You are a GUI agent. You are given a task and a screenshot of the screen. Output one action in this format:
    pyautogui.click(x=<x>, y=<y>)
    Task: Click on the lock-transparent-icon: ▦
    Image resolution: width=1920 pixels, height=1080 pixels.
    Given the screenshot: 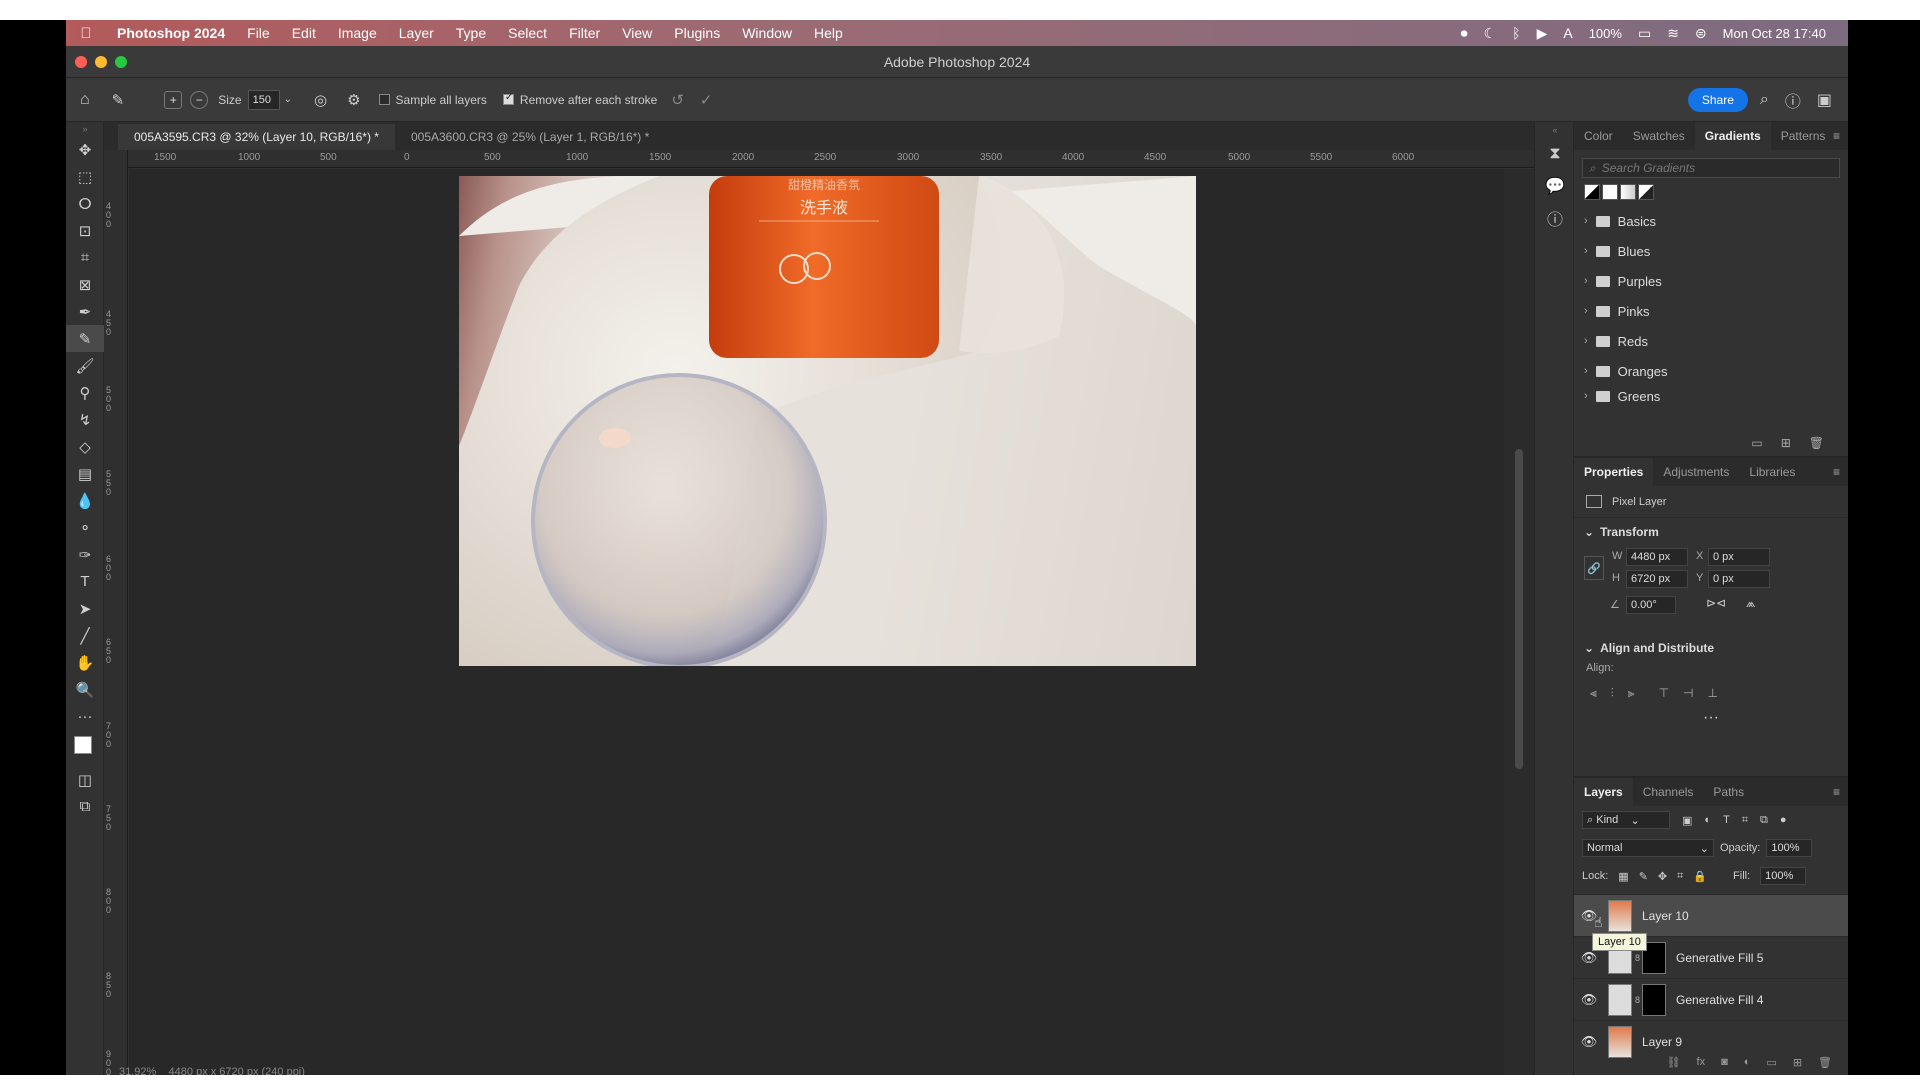 What is the action you would take?
    pyautogui.click(x=1623, y=876)
    